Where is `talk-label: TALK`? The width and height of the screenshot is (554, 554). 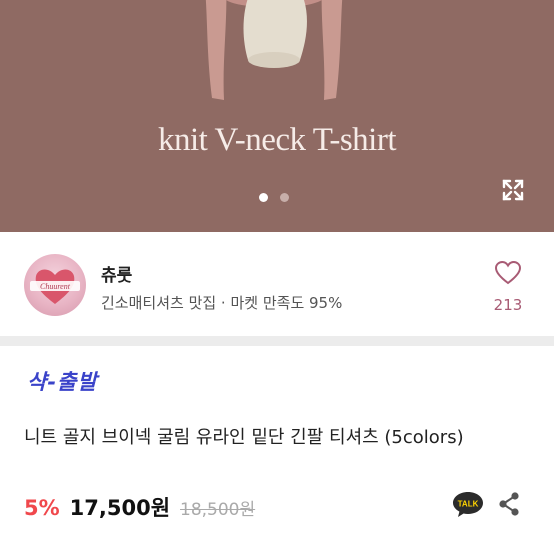
talk-label: TALK is located at coordinates (468, 504).